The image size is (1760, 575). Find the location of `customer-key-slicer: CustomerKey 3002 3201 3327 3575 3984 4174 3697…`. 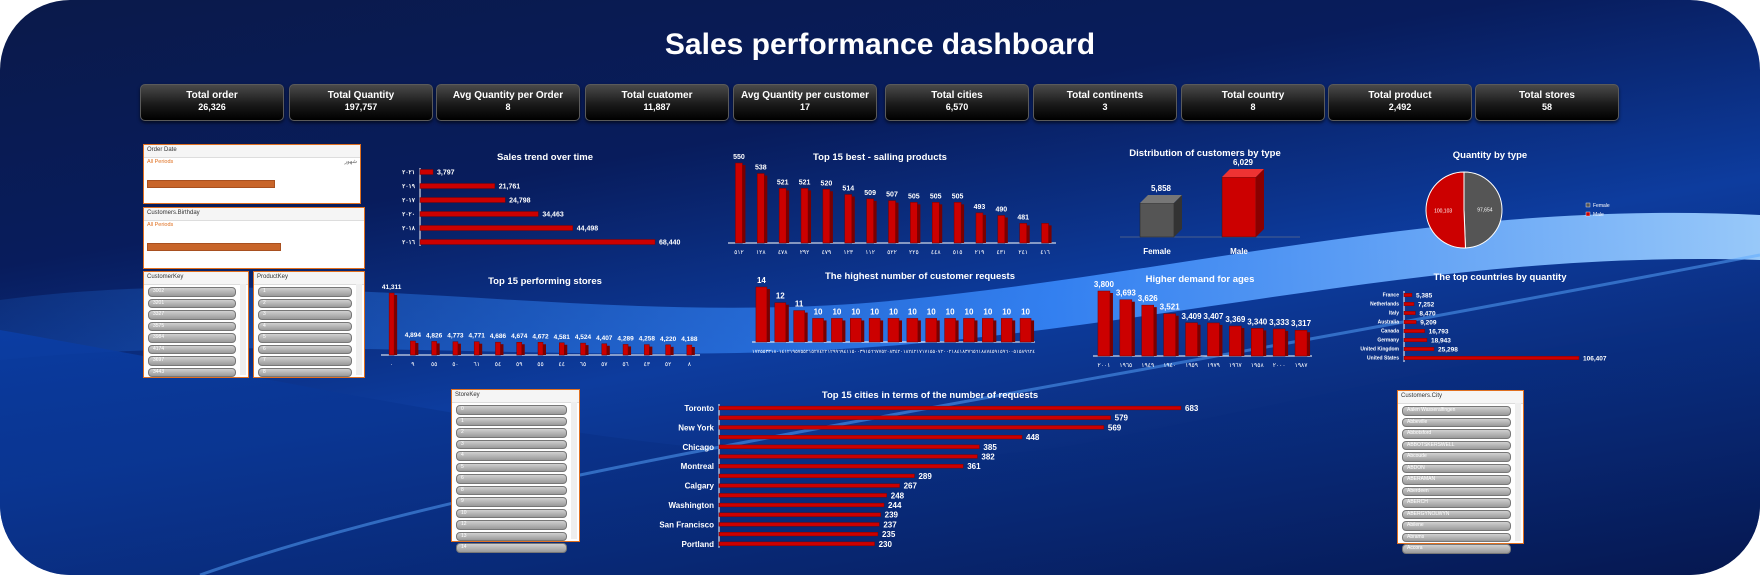

customer-key-slicer: CustomerKey 3002 3201 3327 3575 3984 4174 3697… is located at coordinates (196, 324).